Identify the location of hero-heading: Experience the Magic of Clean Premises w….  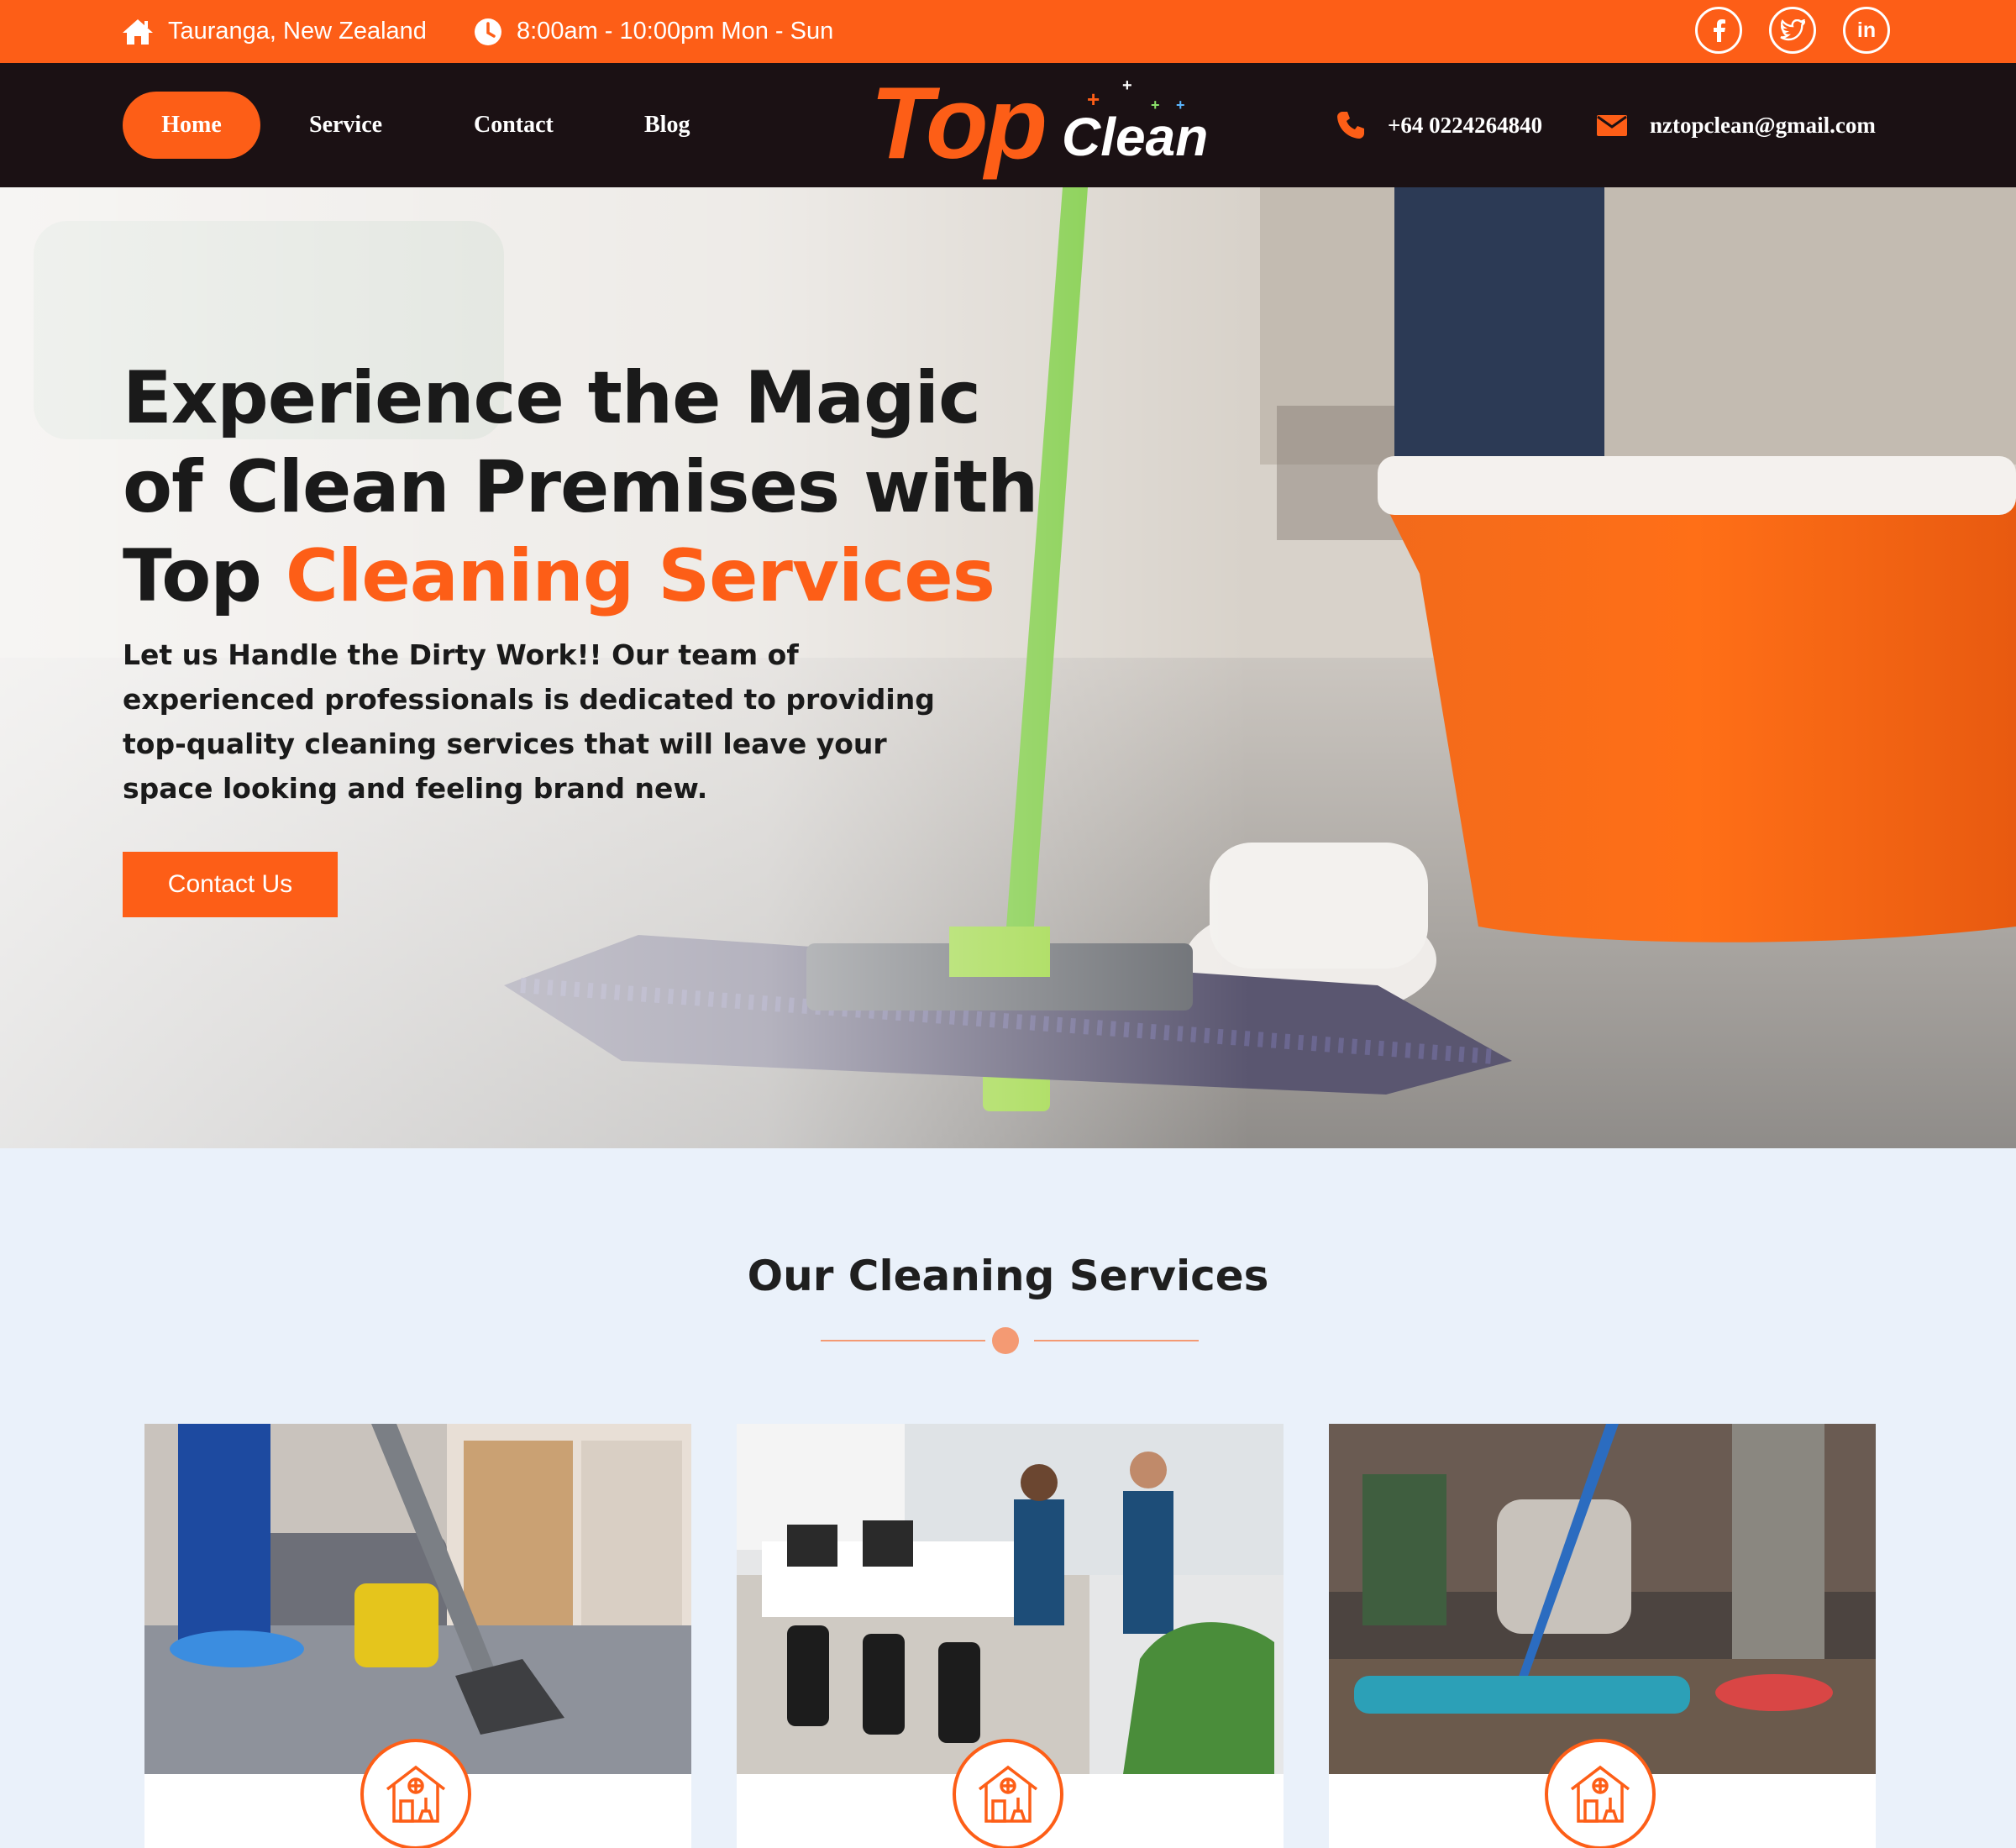
(585, 487).